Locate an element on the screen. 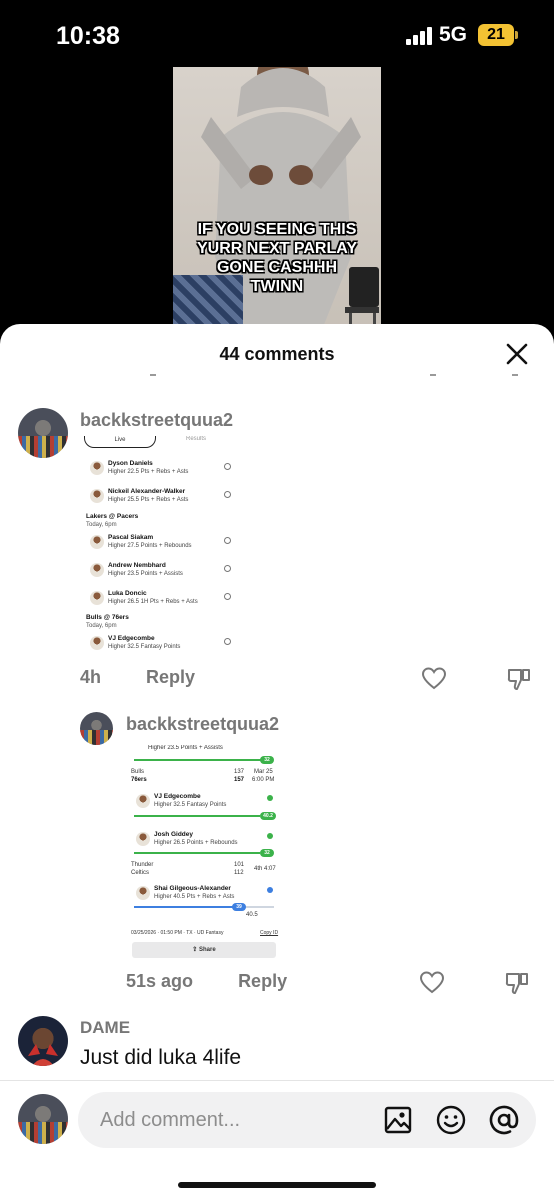 The height and width of the screenshot is (1200, 554). home-indicator is located at coordinates (277, 1185).